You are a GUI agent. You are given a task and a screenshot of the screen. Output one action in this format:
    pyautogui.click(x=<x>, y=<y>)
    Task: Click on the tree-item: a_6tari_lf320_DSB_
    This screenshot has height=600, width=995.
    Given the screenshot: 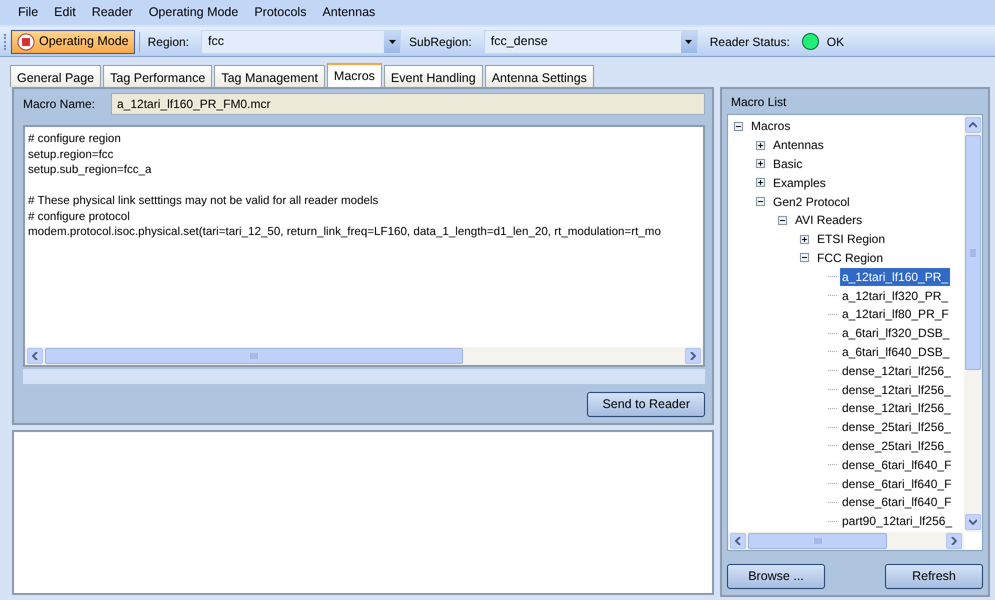 What is the action you would take?
    pyautogui.click(x=896, y=333)
    